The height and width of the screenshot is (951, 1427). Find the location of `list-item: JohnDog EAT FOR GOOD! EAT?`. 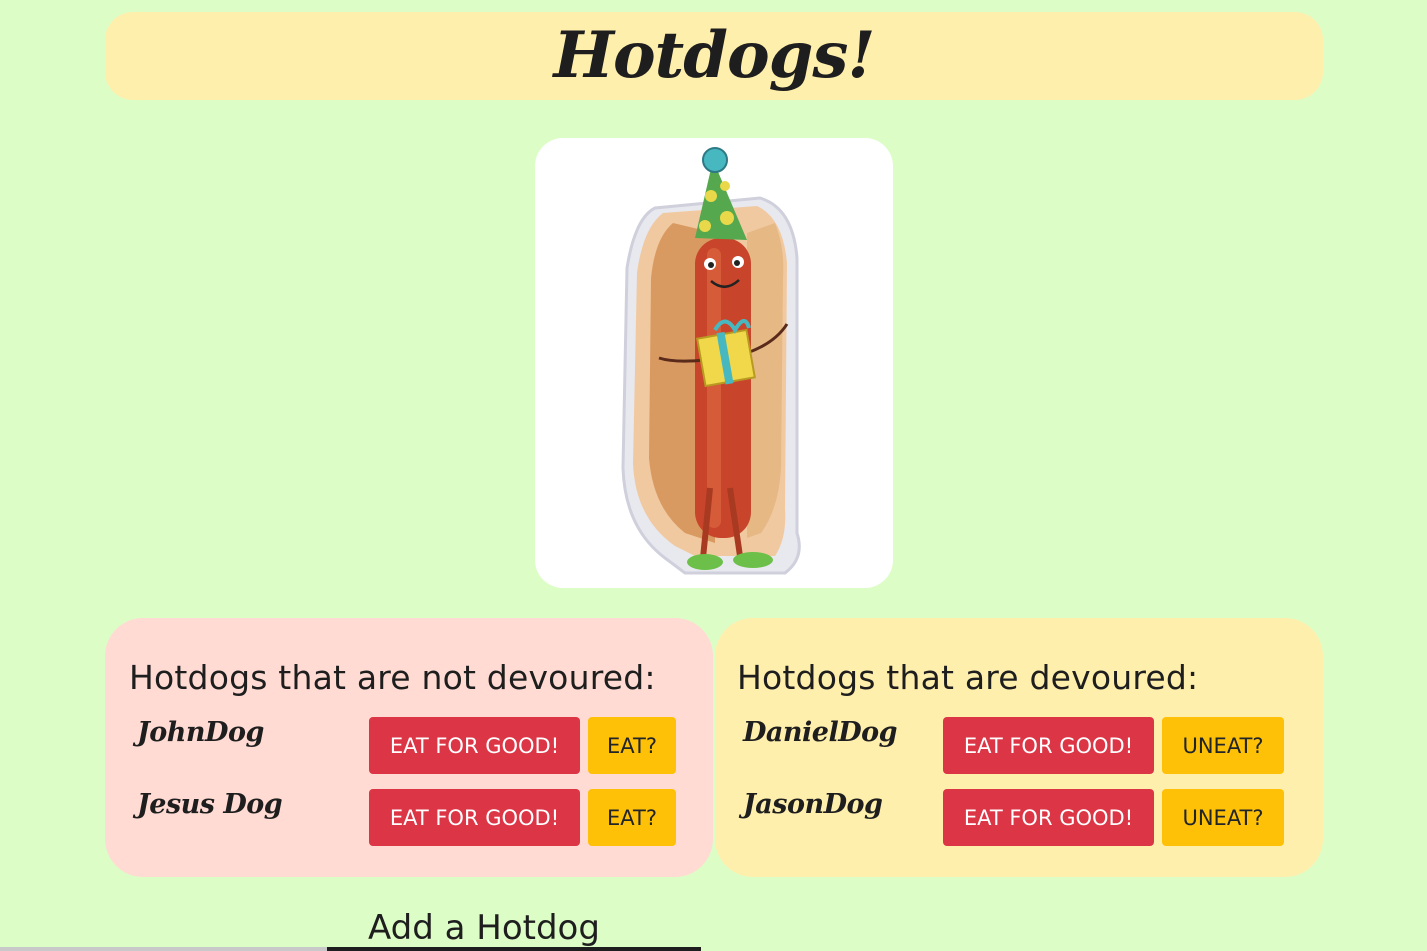

list-item: JohnDog EAT FOR GOOD! EAT? is located at coordinates (409, 746).